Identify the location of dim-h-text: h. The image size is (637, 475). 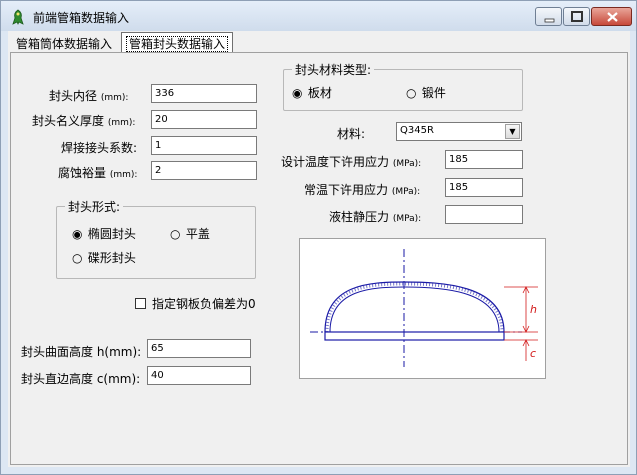
(533, 309).